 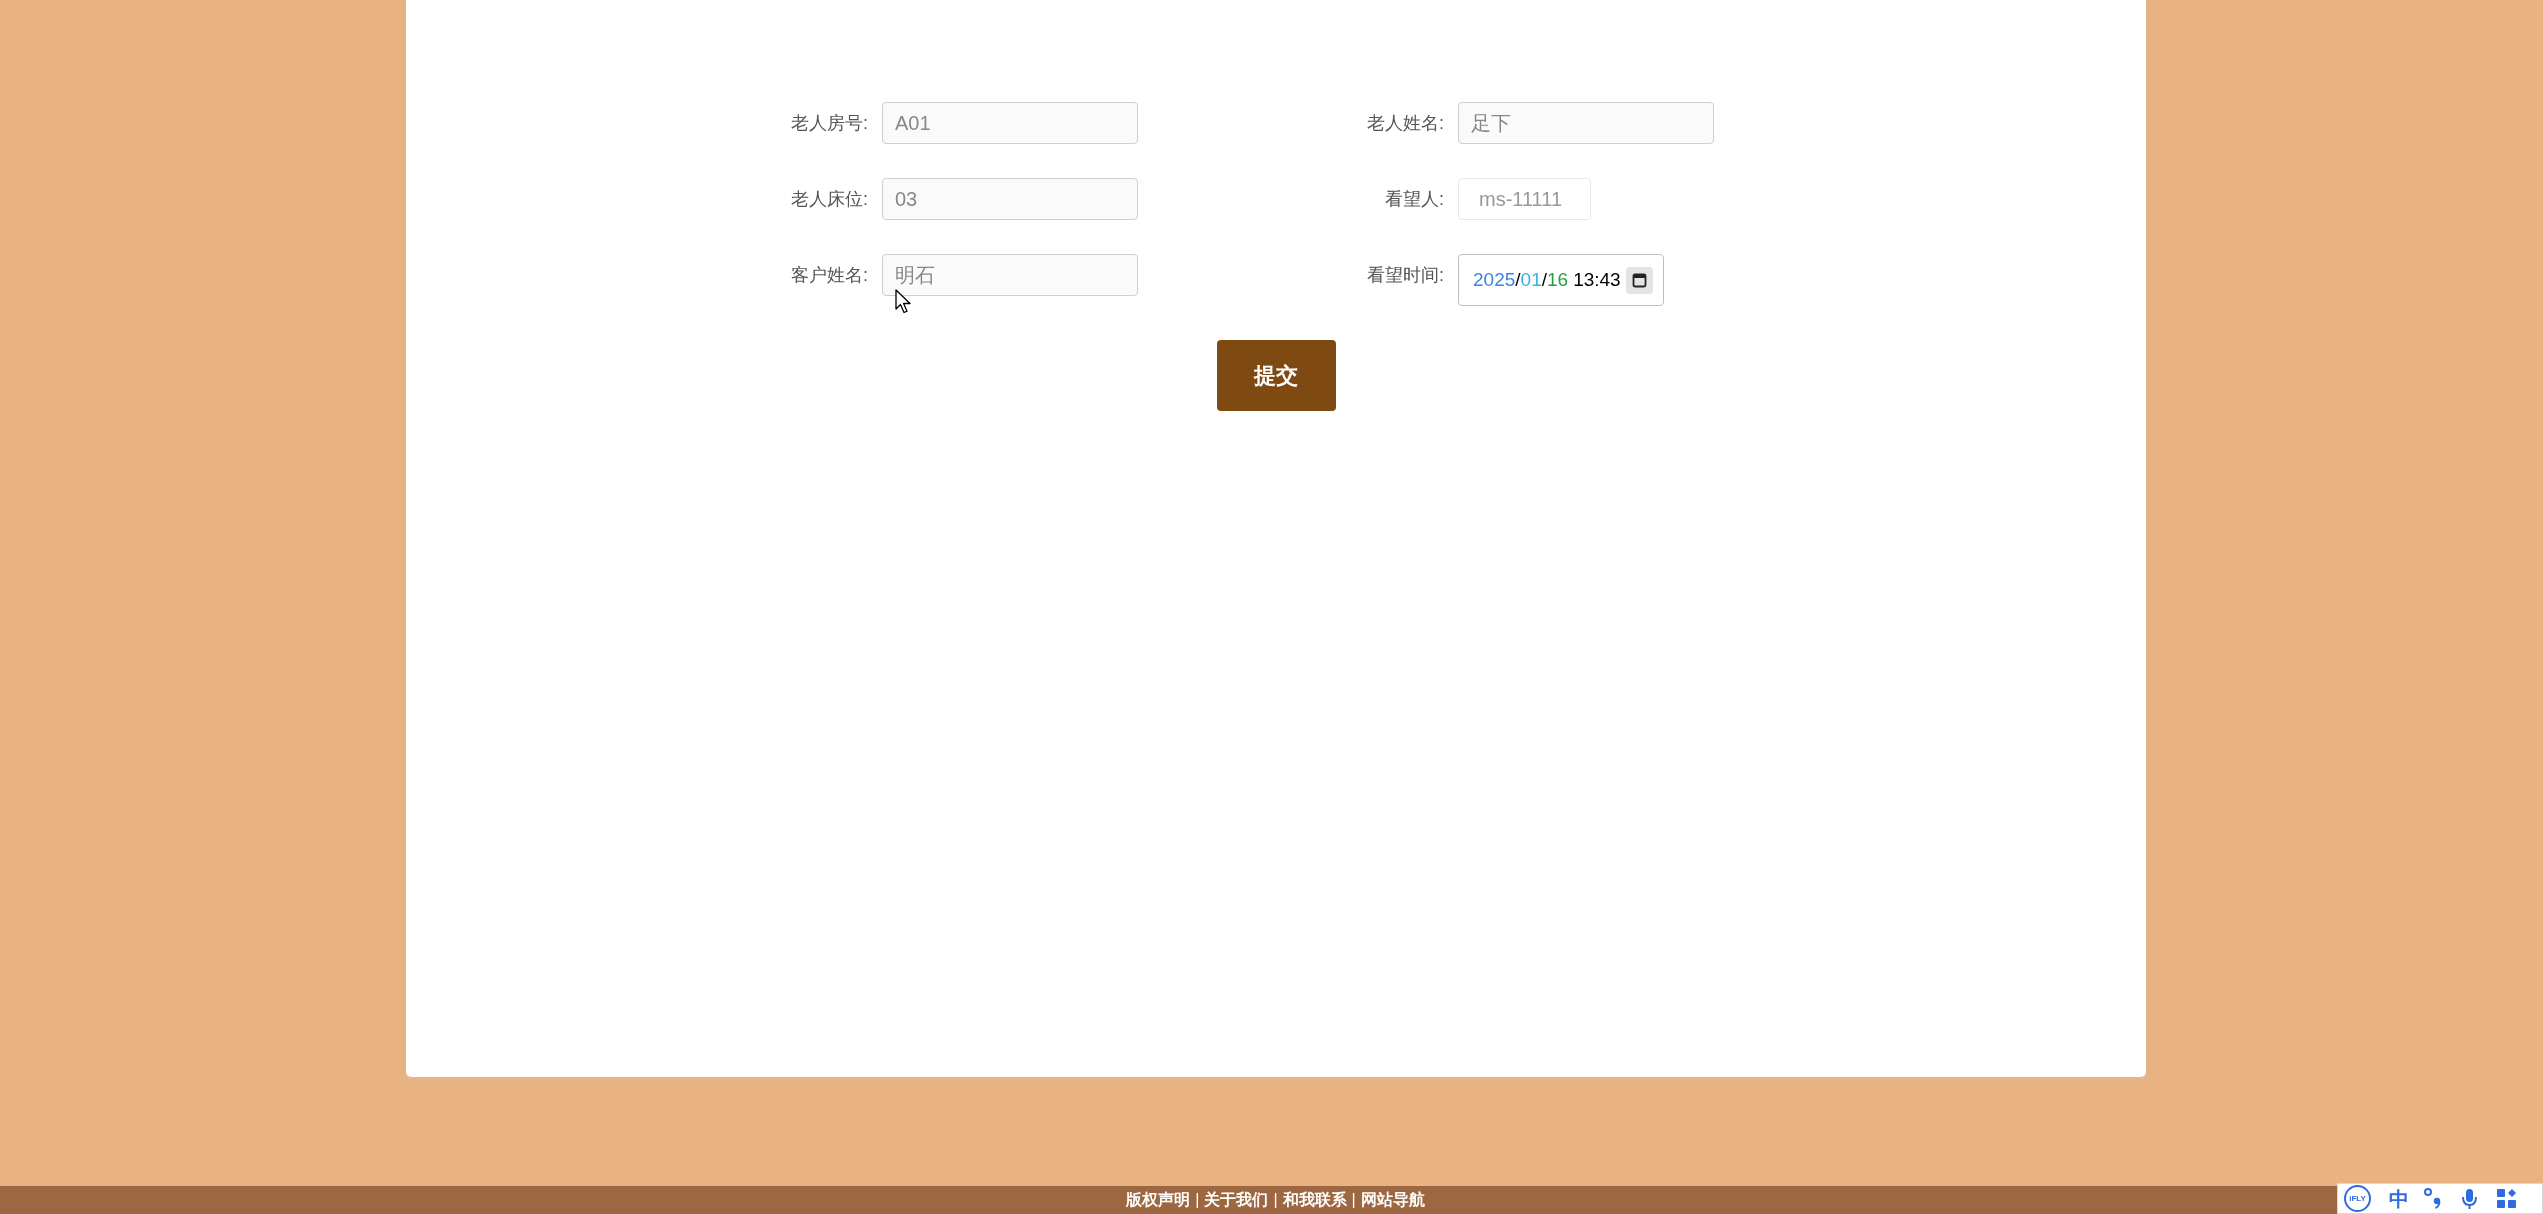 I want to click on punctuation-icon, so click(x=2433, y=1198).